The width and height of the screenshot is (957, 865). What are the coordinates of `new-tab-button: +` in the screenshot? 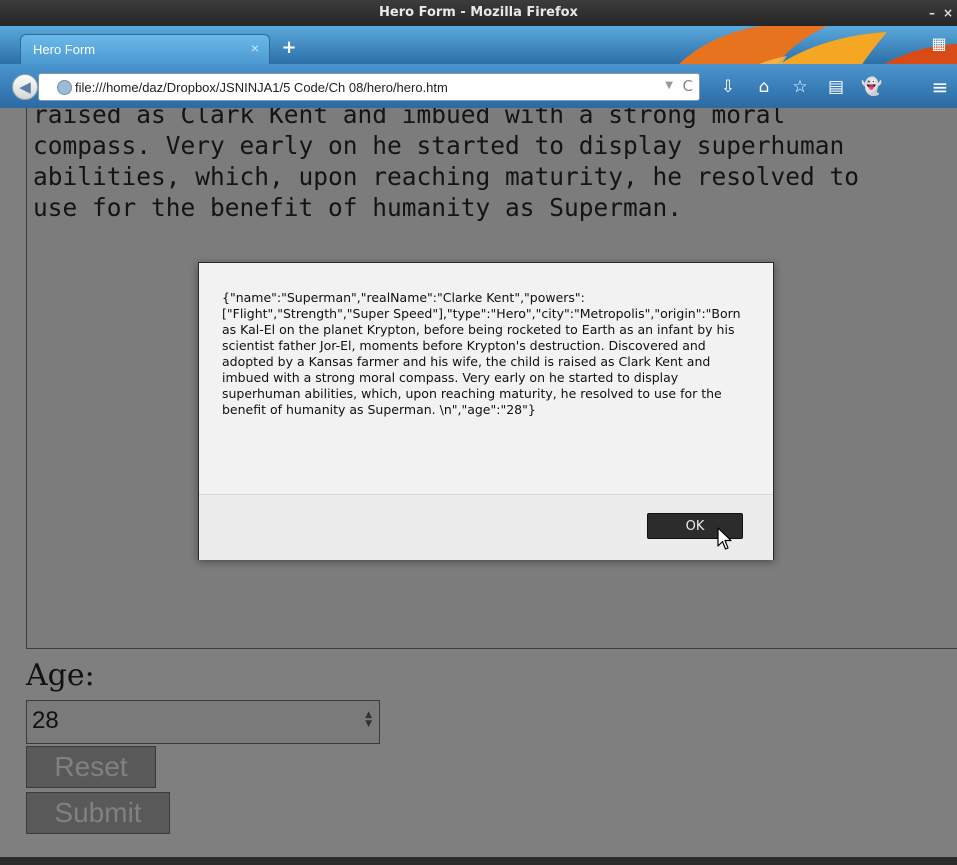 It's located at (289, 48).